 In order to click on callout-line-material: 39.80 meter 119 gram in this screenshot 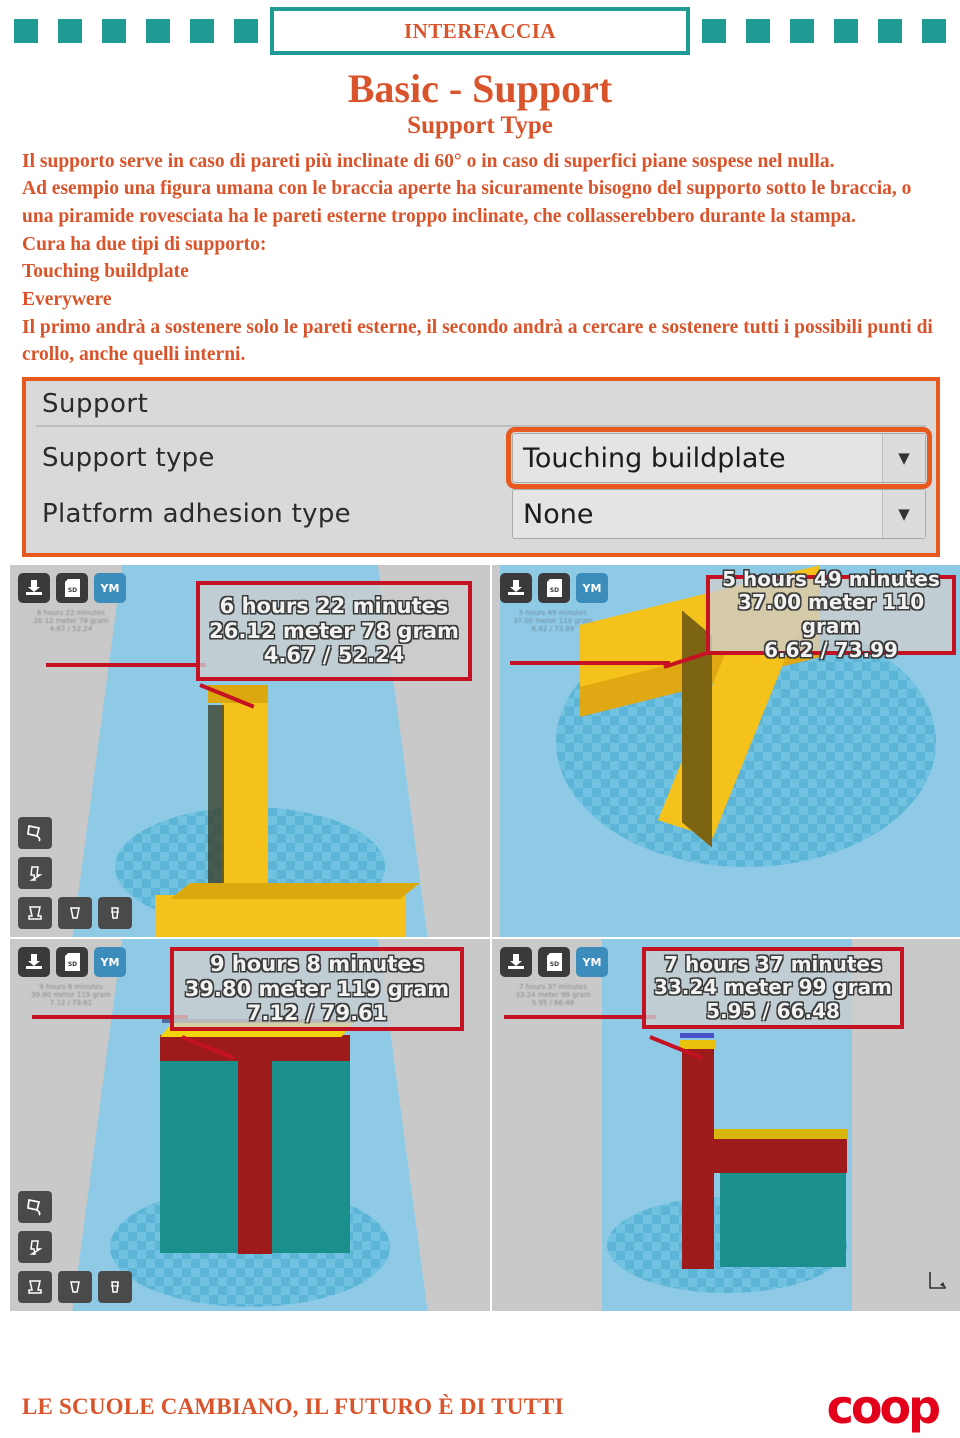, I will do `click(317, 988)`.